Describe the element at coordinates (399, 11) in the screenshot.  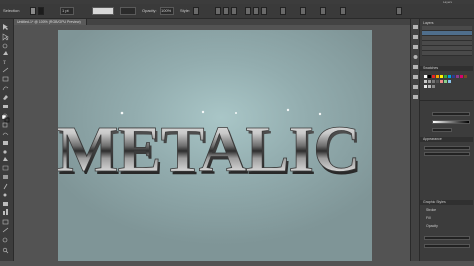
I see `panel-menu-button` at that location.